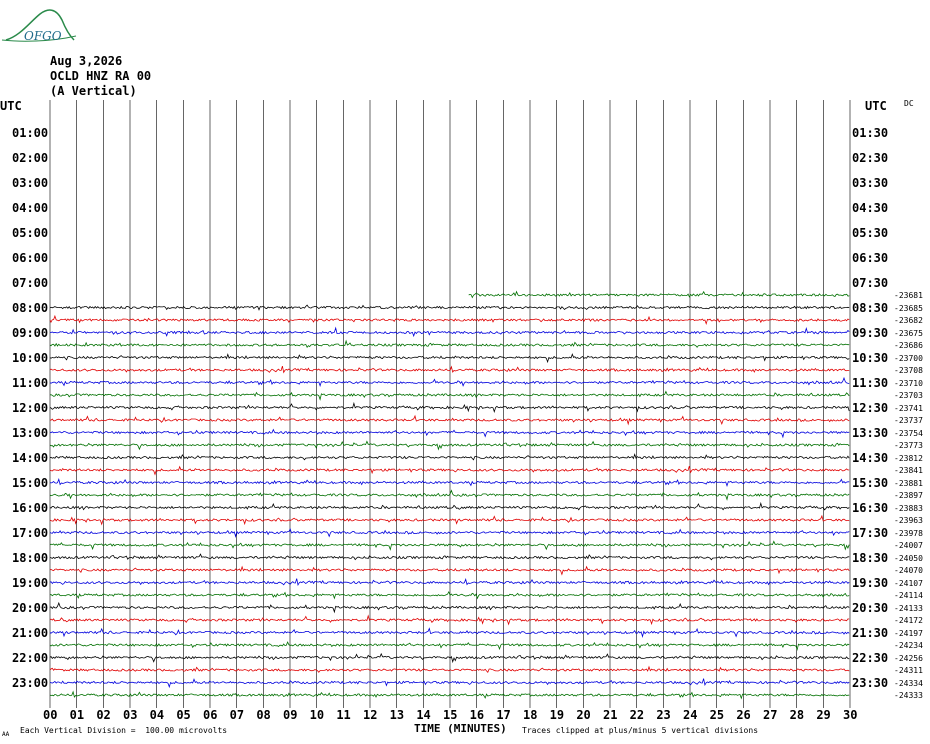 The height and width of the screenshot is (744, 930). Describe the element at coordinates (30, 157) in the screenshot. I see `left-time-label: 02:00` at that location.